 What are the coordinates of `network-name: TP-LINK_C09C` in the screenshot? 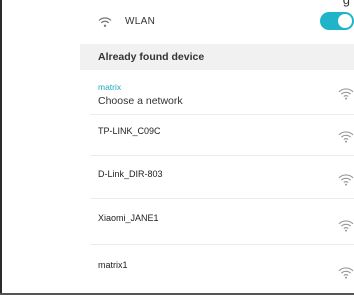 It's located at (129, 131).